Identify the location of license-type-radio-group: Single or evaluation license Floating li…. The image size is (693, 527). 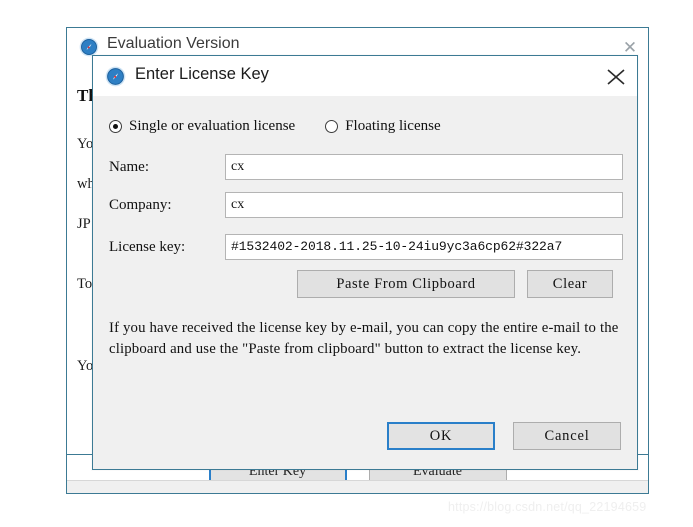
(275, 126).